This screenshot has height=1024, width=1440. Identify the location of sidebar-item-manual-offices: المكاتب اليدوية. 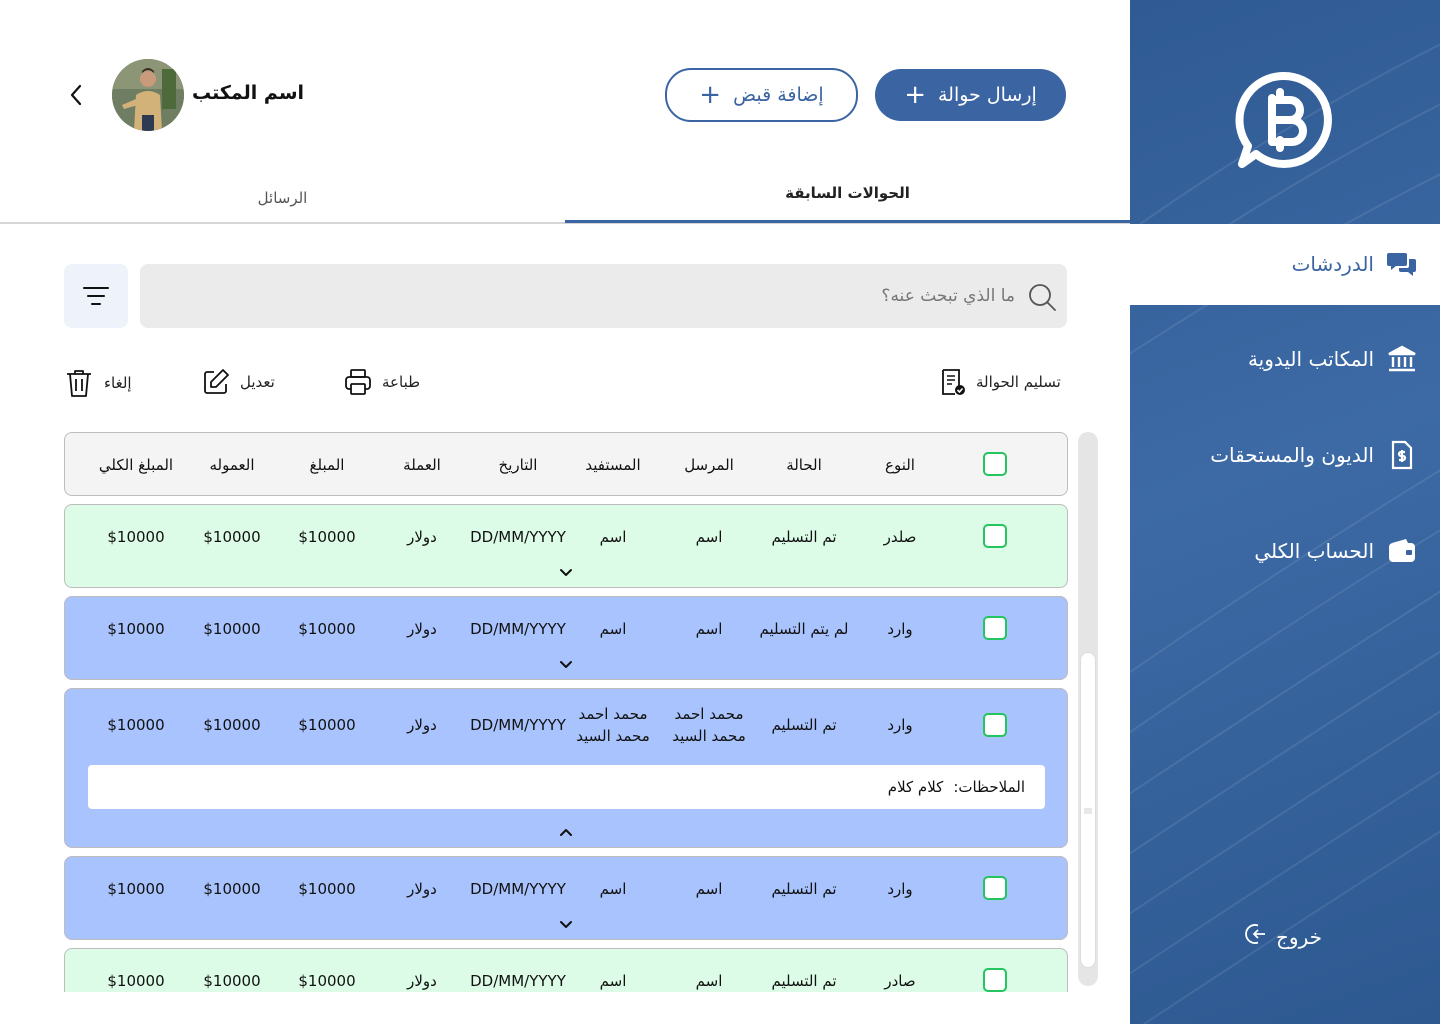
(1333, 359).